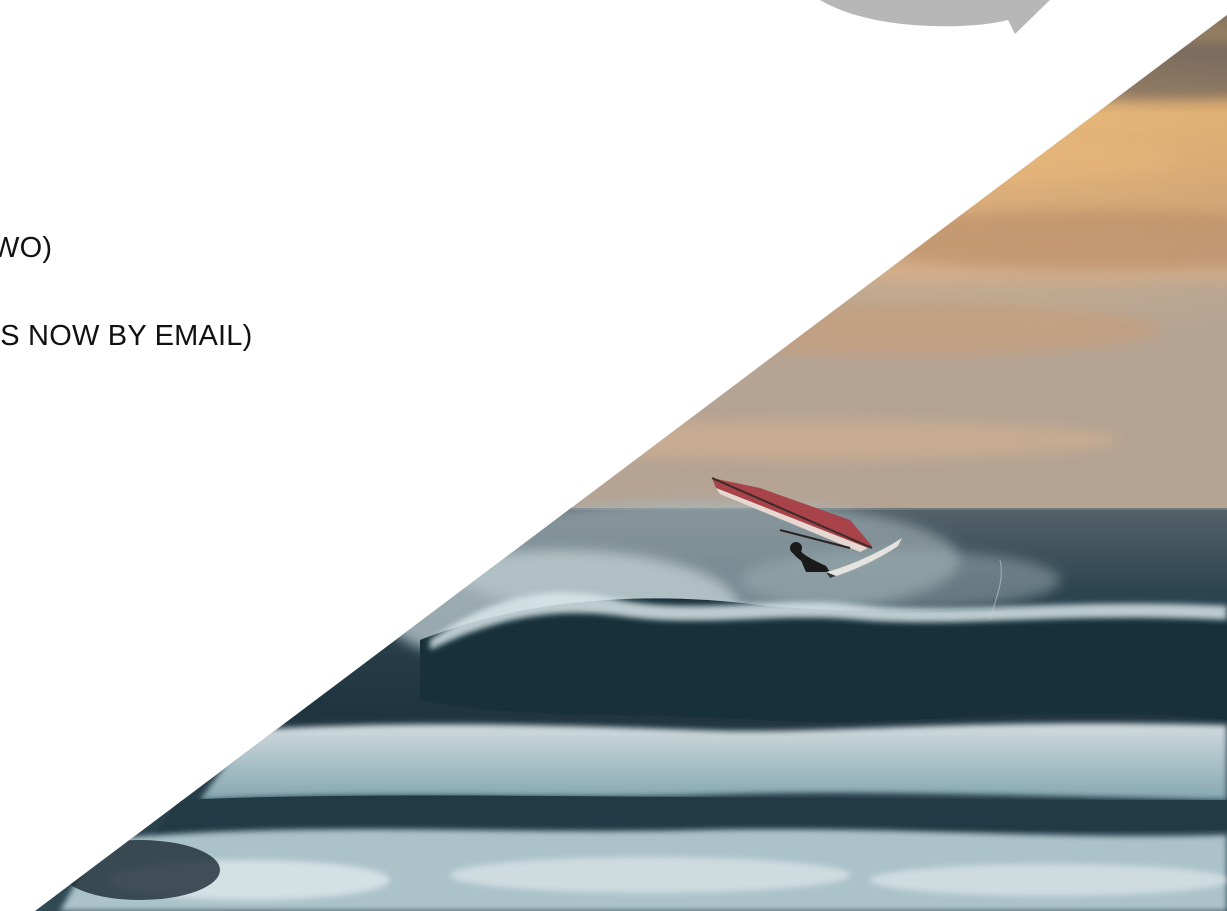  I want to click on slide-text-line-2: IS NOW BY EMAIL), so click(126, 336).